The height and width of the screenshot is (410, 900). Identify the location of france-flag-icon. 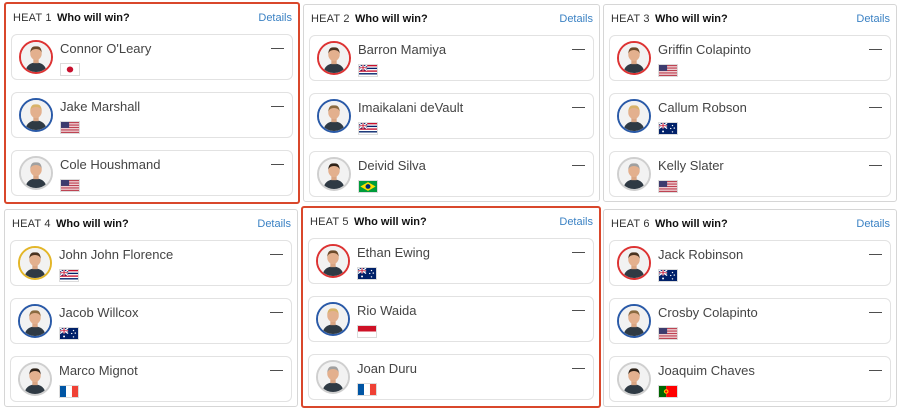
(69, 391).